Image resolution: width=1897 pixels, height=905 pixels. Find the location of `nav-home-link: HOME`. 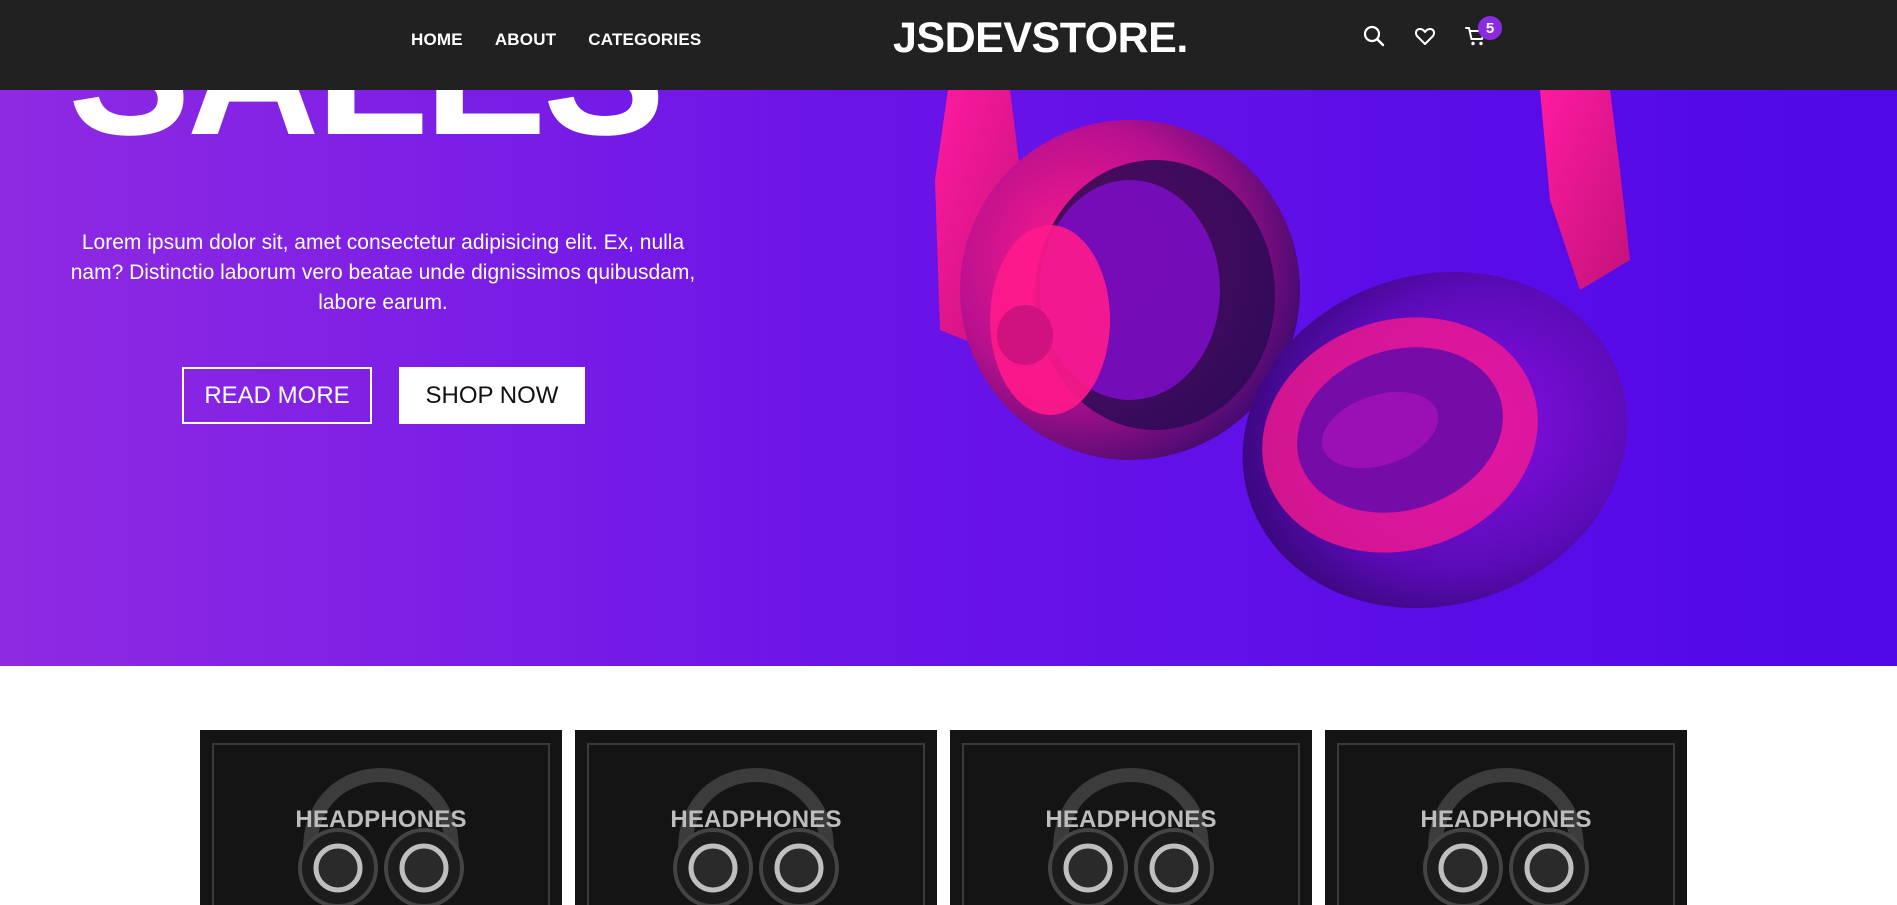

nav-home-link: HOME is located at coordinates (437, 40).